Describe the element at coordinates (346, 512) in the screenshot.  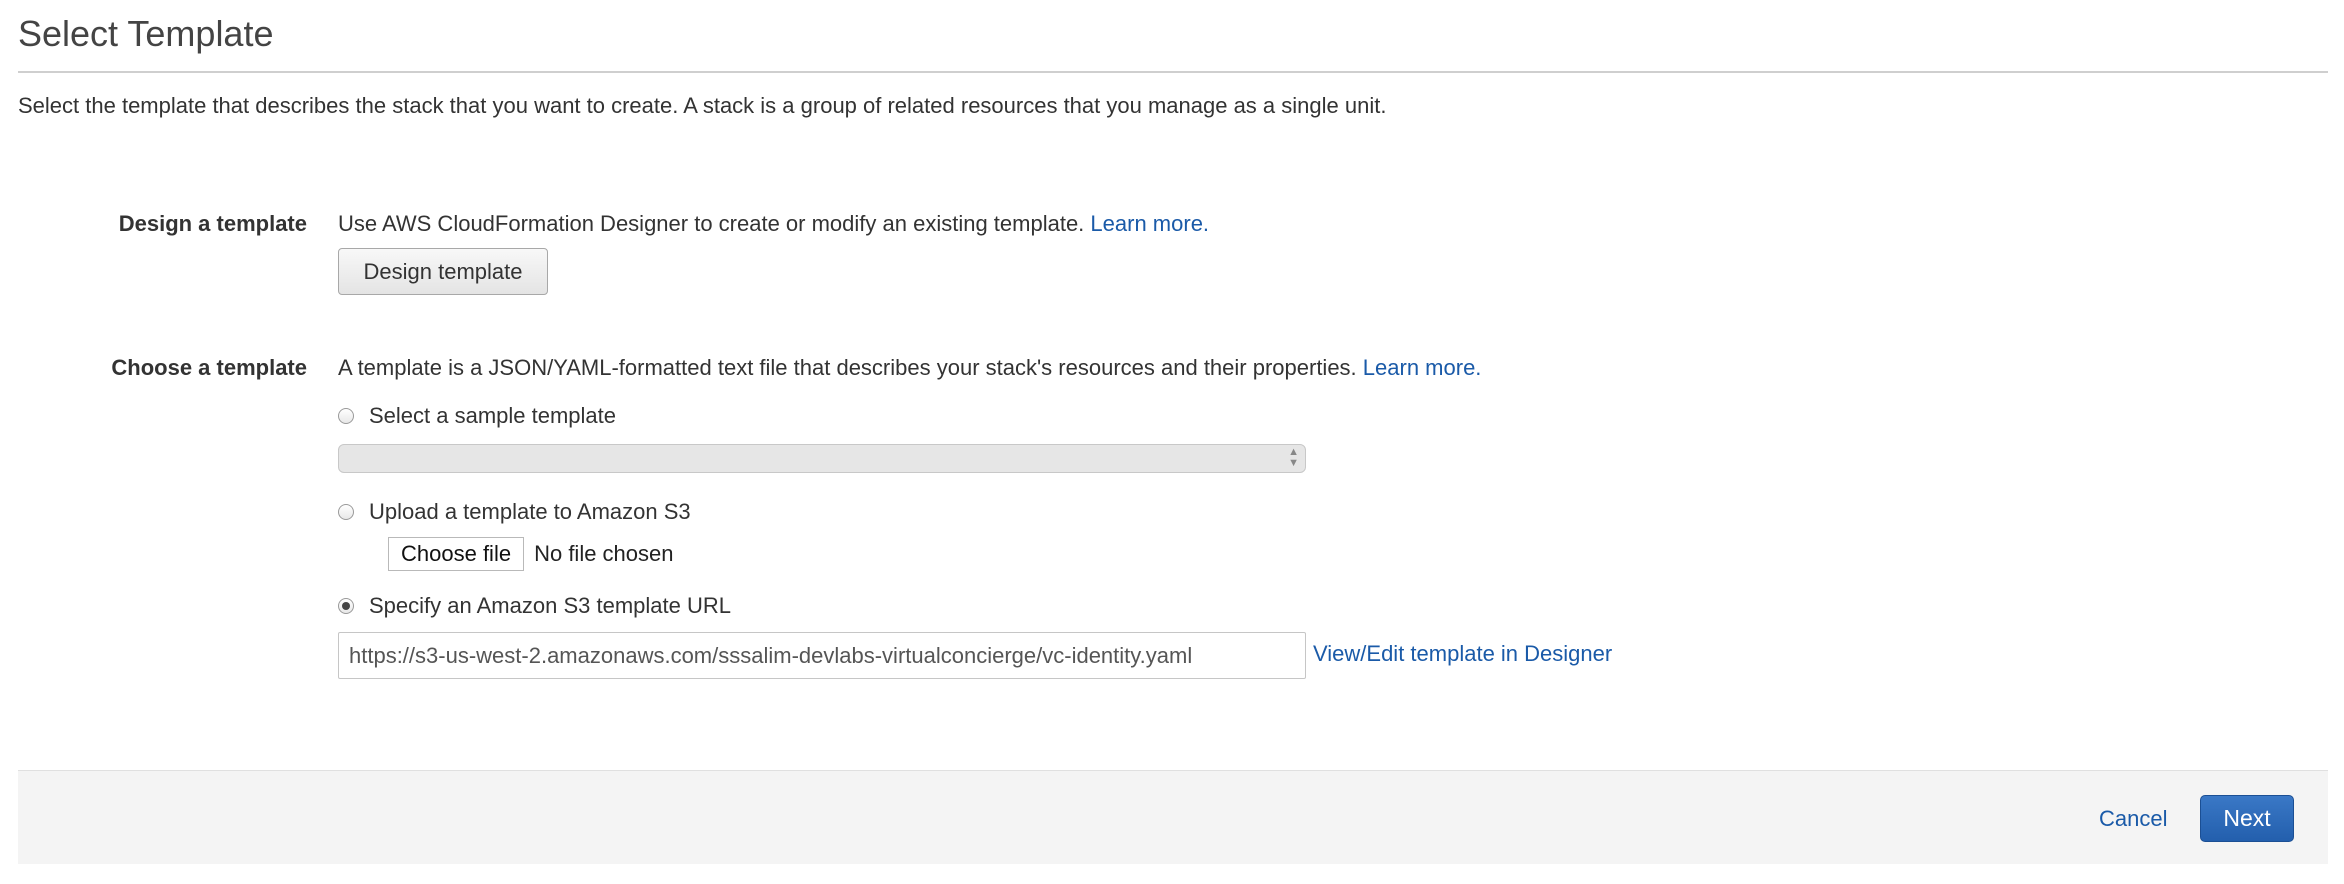
I see `upload-template-radio` at that location.